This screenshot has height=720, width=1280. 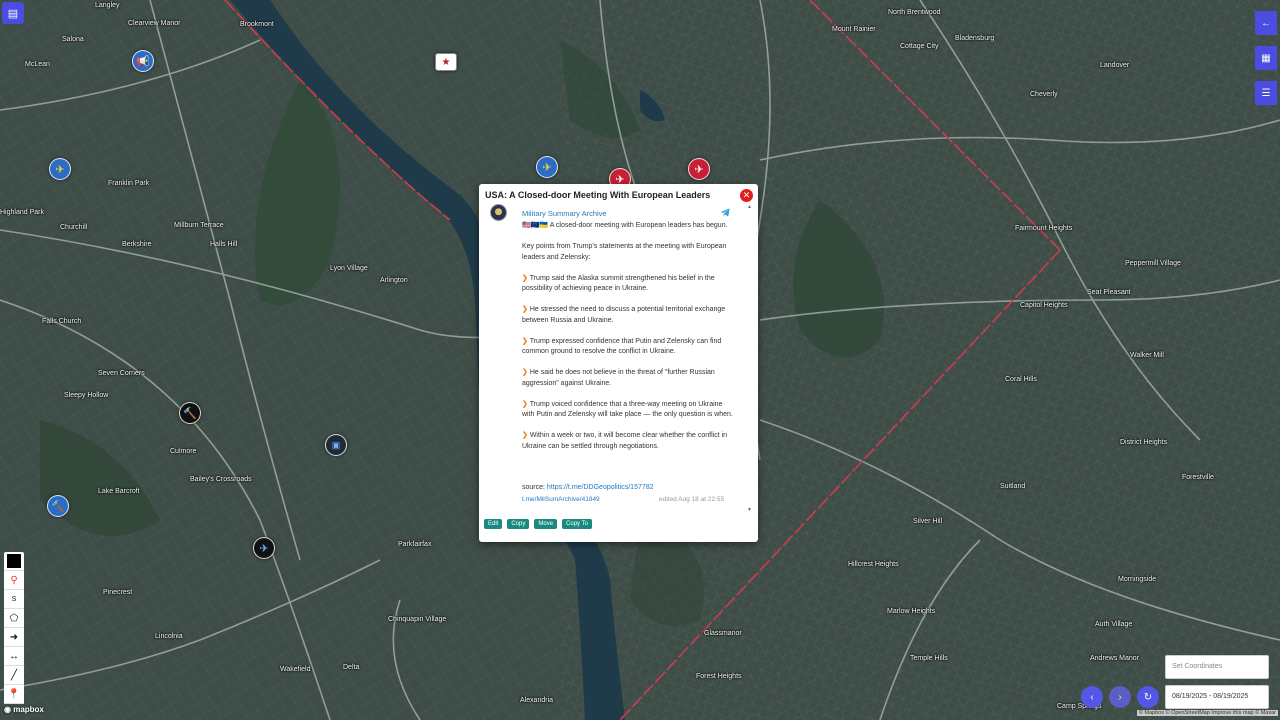 What do you see at coordinates (518, 524) in the screenshot?
I see `copy-button: Copy` at bounding box center [518, 524].